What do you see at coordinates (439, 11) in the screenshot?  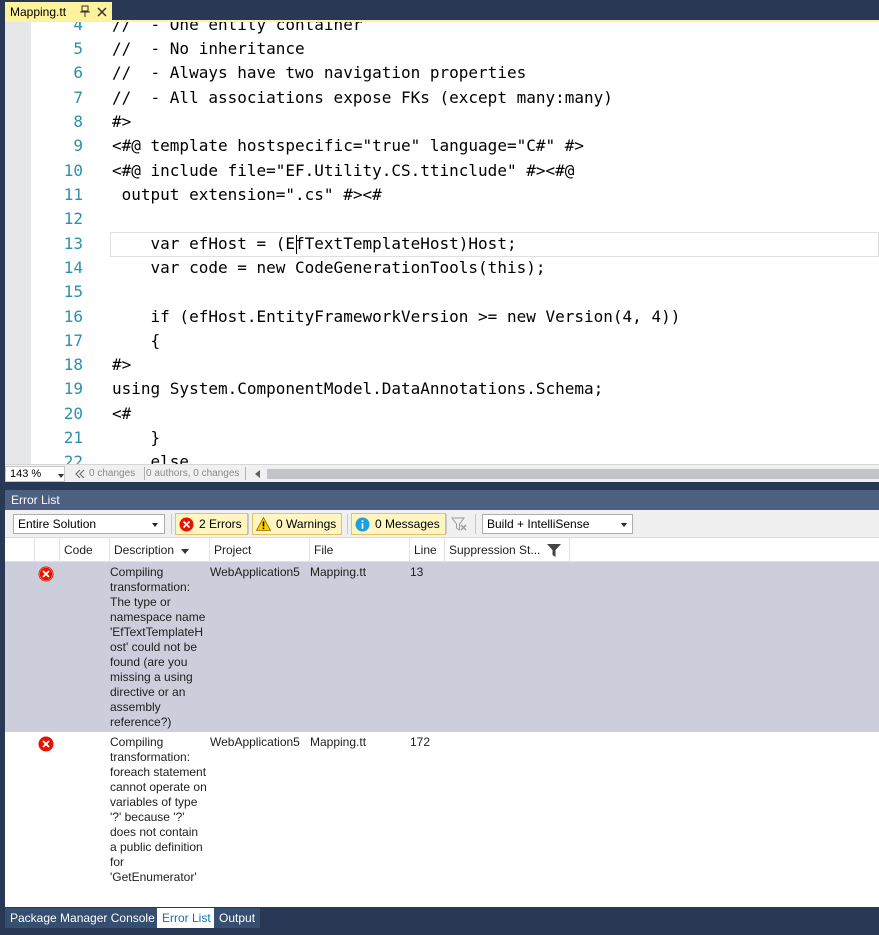 I see `document-tab-strip: Mapping.tt` at bounding box center [439, 11].